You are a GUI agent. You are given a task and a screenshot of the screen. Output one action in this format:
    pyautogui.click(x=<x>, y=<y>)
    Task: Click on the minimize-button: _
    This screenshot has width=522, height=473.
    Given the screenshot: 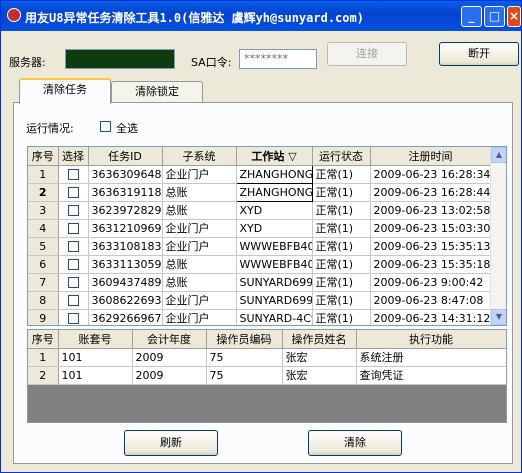 What is the action you would take?
    pyautogui.click(x=471, y=16)
    